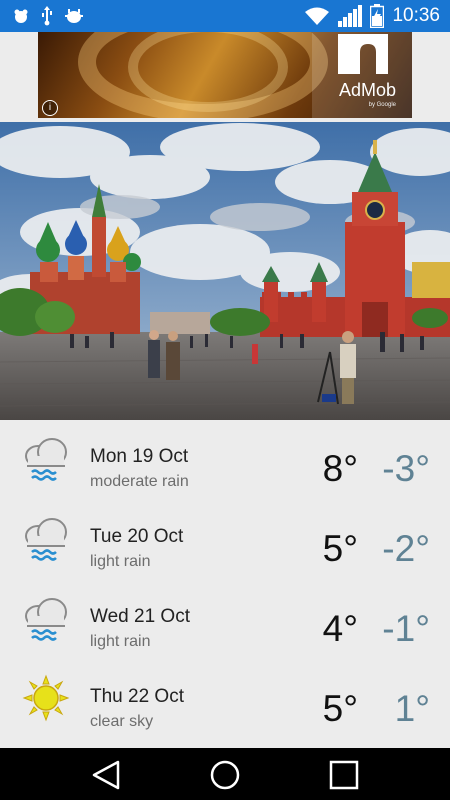 The height and width of the screenshot is (800, 450). Describe the element at coordinates (139, 481) in the screenshot. I see `forecast-condition: moderate rain` at that location.